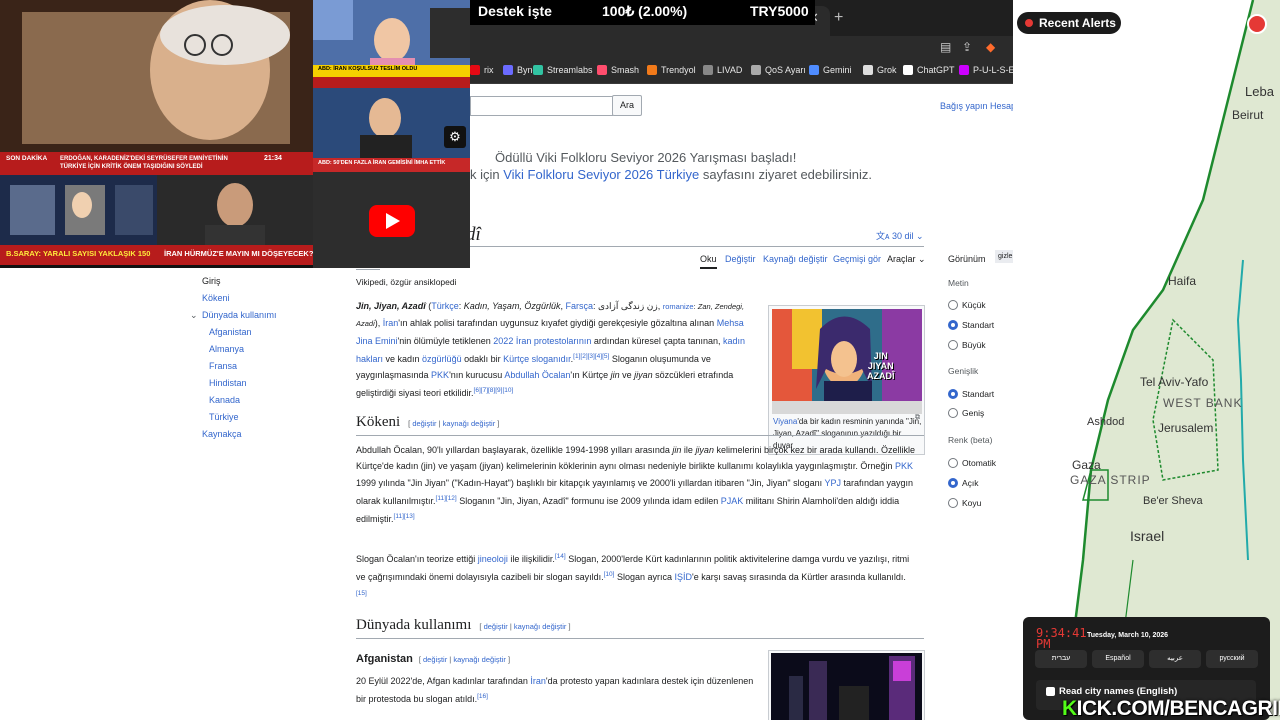 Image resolution: width=1280 pixels, height=720 pixels. What do you see at coordinates (972, 503) in the screenshot?
I see `radio-label: Koyu` at bounding box center [972, 503].